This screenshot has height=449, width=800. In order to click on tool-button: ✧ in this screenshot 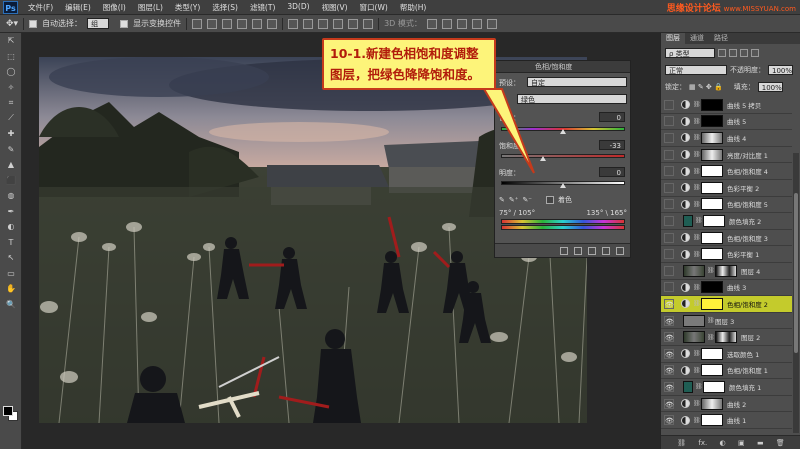, I will do `click(11, 88)`.